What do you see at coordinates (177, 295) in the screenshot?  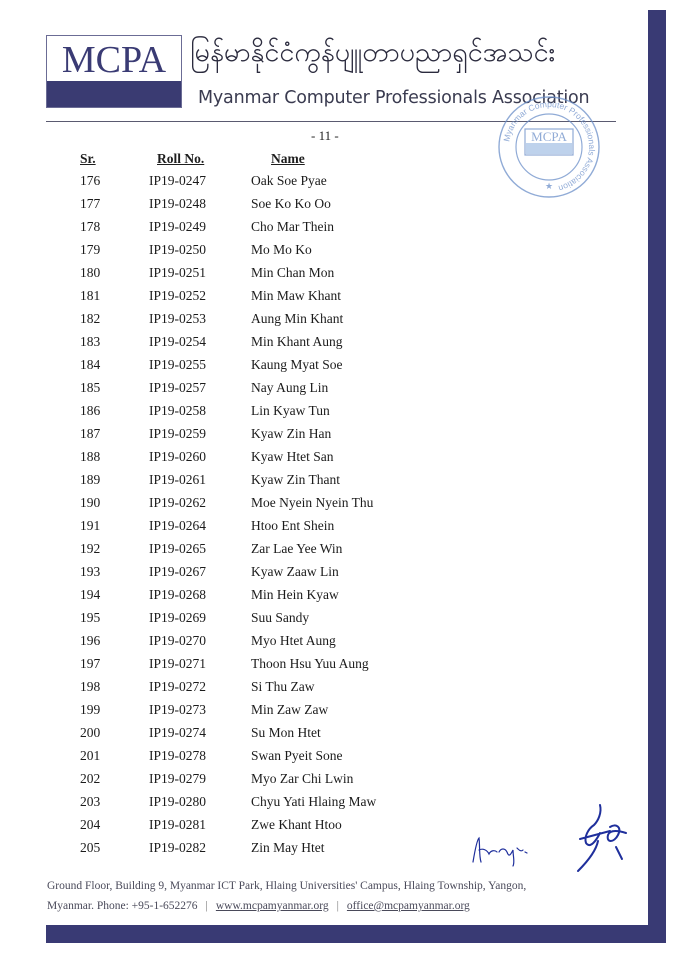 I see `row-roll-no: IP19-0252` at bounding box center [177, 295].